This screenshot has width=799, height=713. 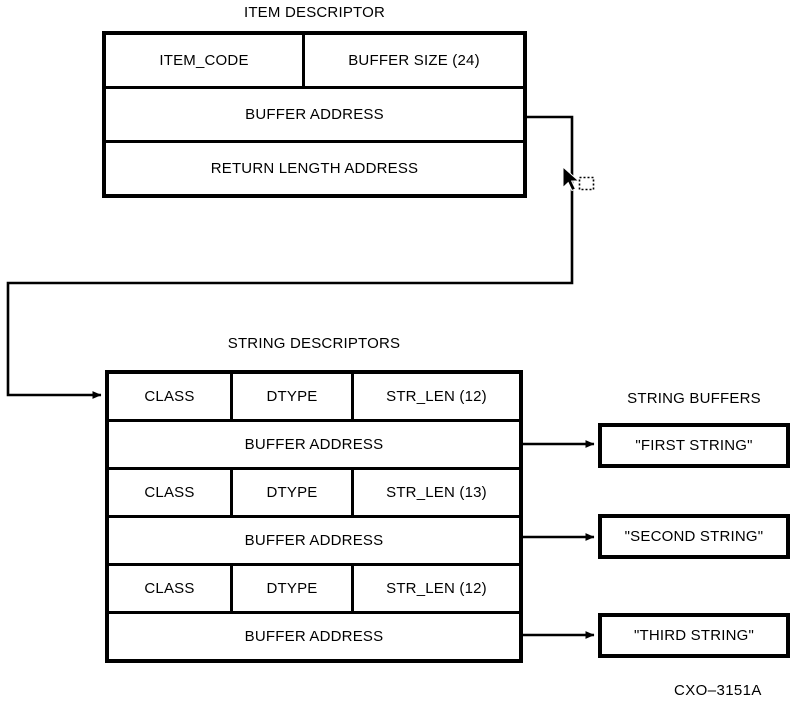 What do you see at coordinates (436, 588) in the screenshot?
I see `cell-str-len-3: STR_LEN (12)` at bounding box center [436, 588].